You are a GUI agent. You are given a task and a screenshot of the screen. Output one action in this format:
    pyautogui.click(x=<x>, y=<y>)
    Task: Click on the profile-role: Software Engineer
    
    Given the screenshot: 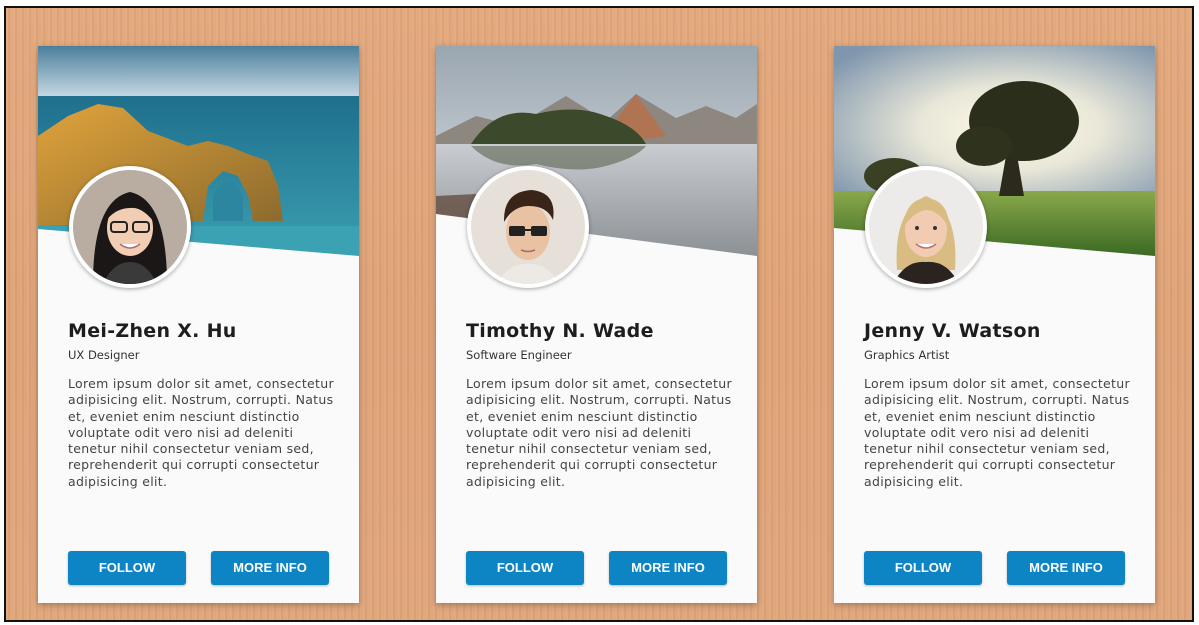 What is the action you would take?
    pyautogui.click(x=519, y=355)
    